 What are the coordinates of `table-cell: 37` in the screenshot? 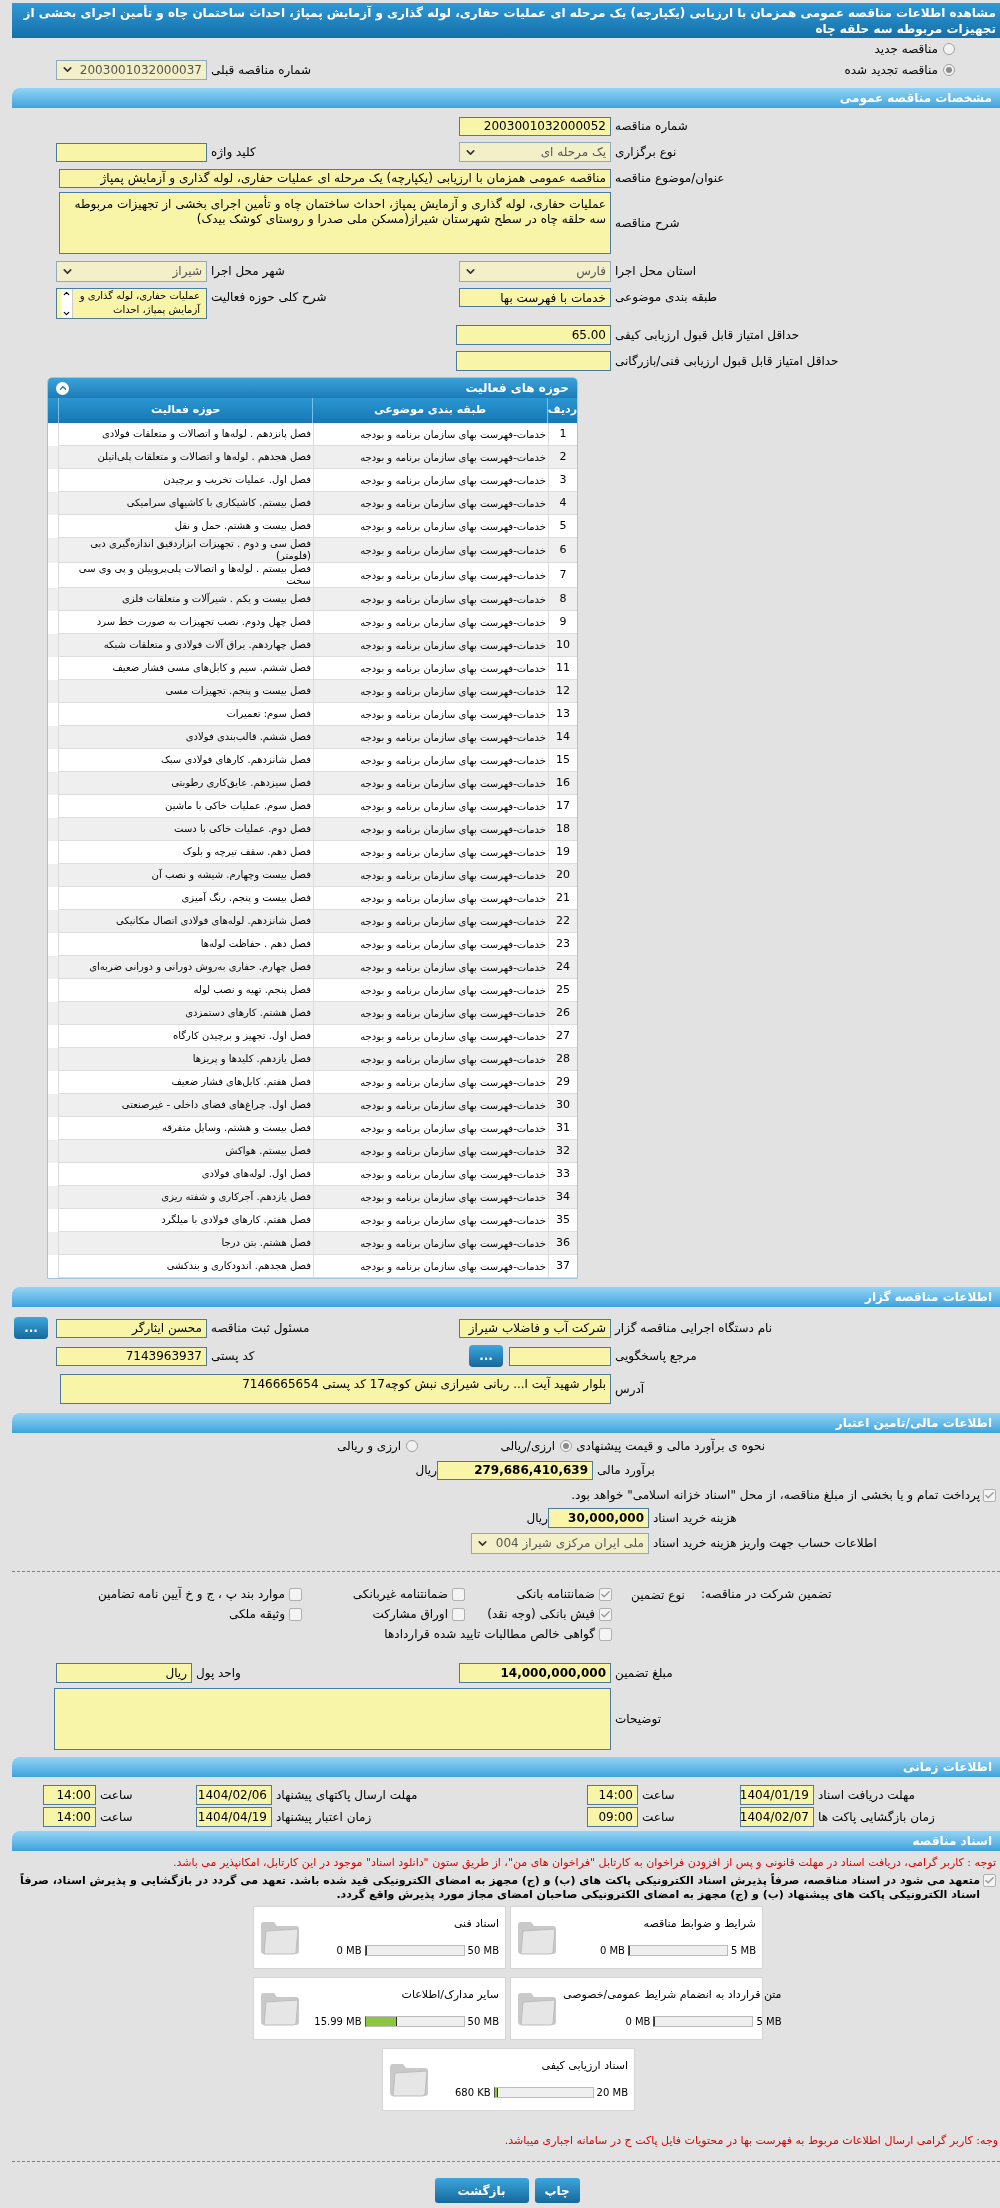 It's located at (562, 1266).